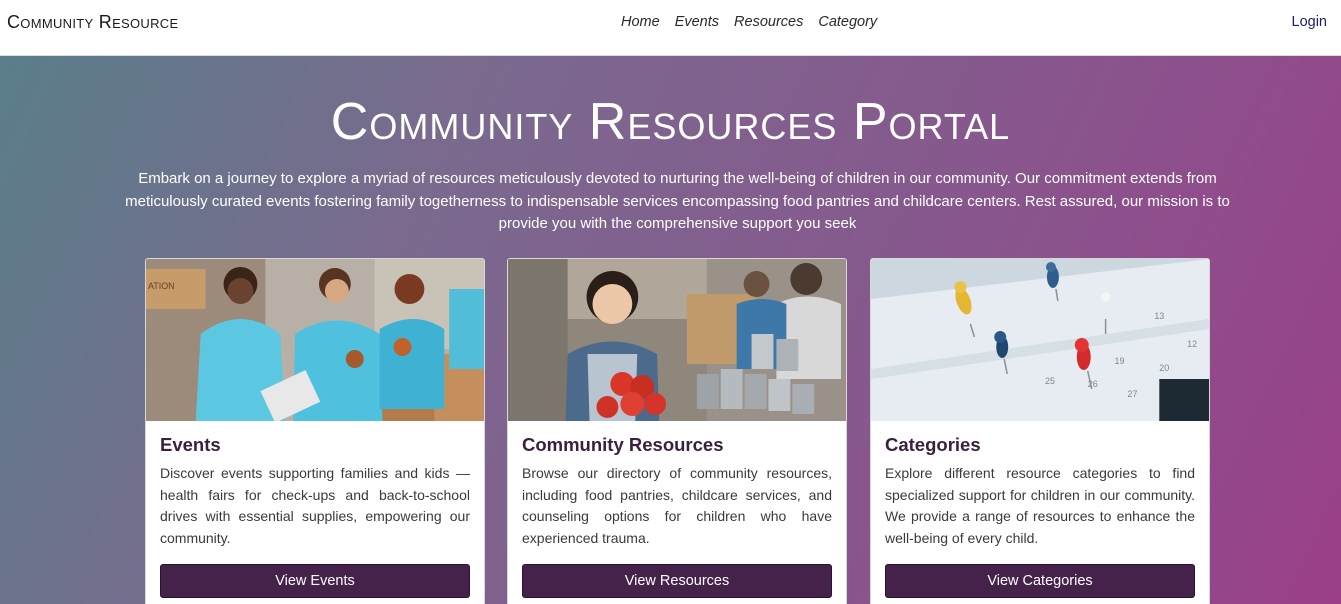  I want to click on view-events-button: View Events, so click(315, 581).